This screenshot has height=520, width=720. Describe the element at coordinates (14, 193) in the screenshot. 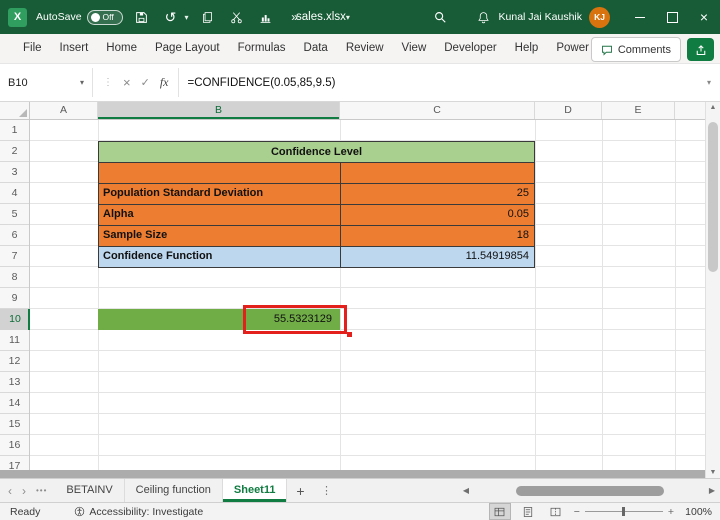

I see `row-header-4: 4` at that location.